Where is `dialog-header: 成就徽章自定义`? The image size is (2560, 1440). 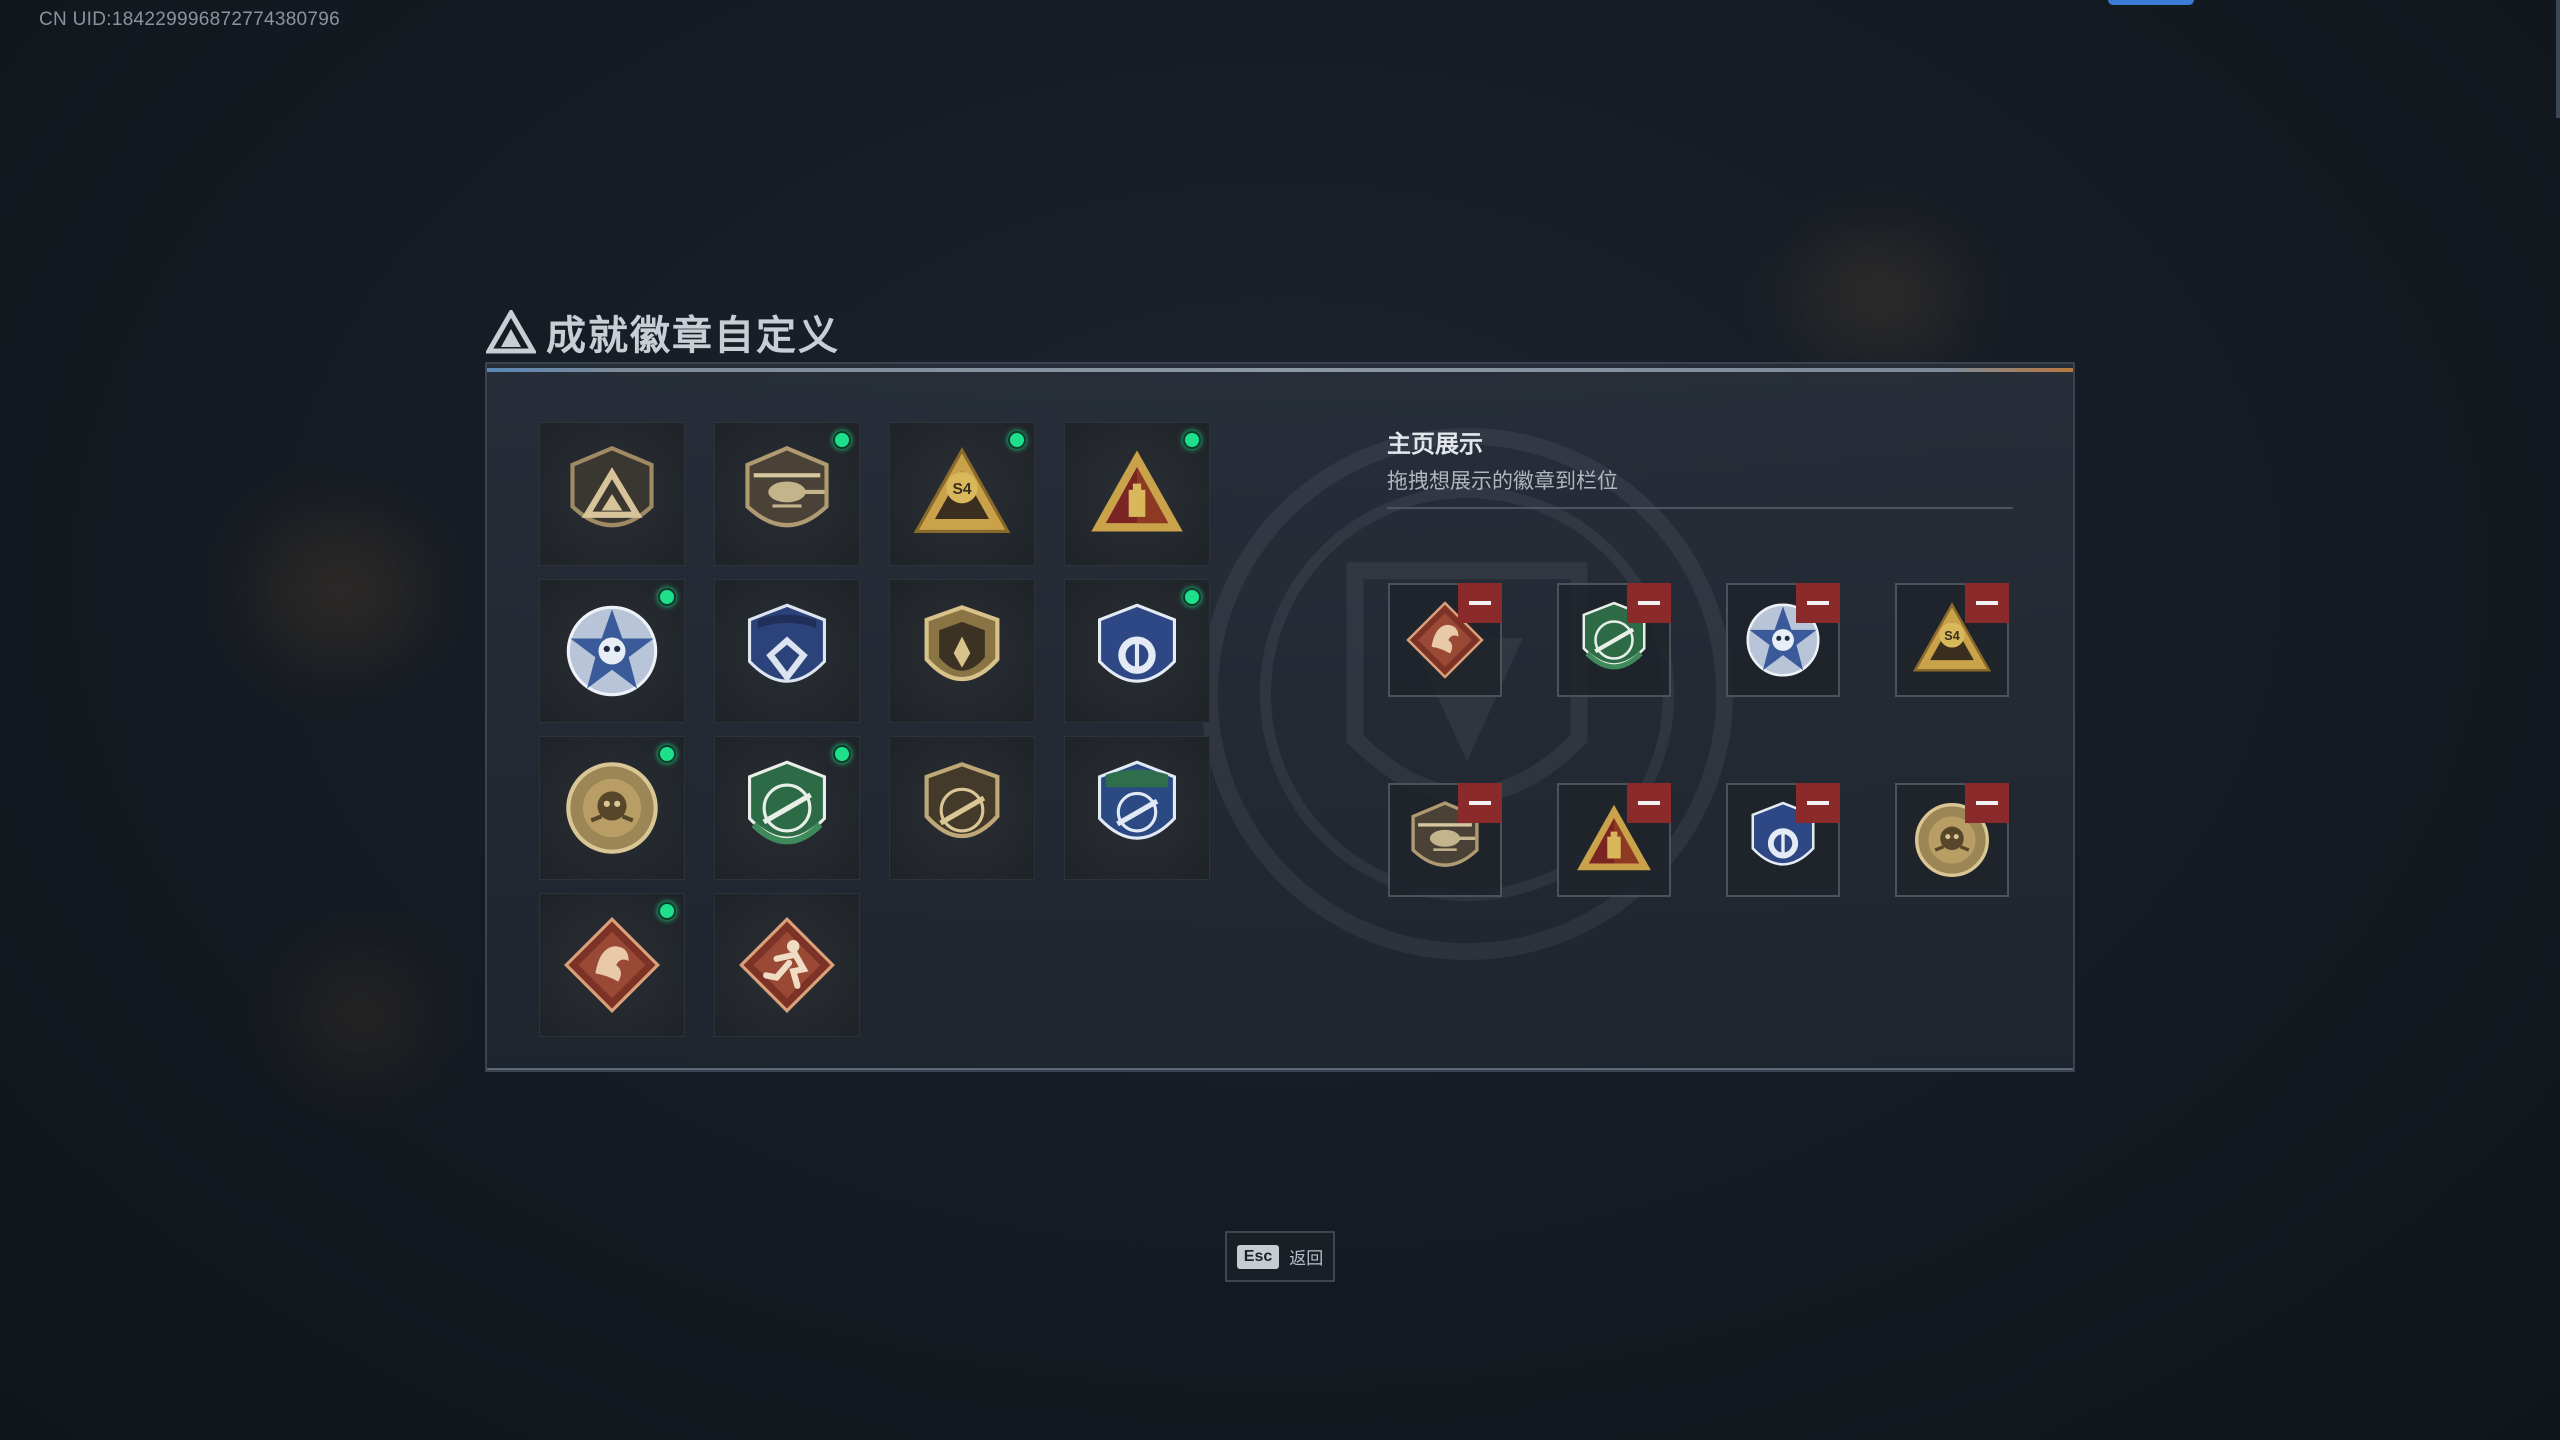
dialog-header: 成就徽章自定义 is located at coordinates (663, 332).